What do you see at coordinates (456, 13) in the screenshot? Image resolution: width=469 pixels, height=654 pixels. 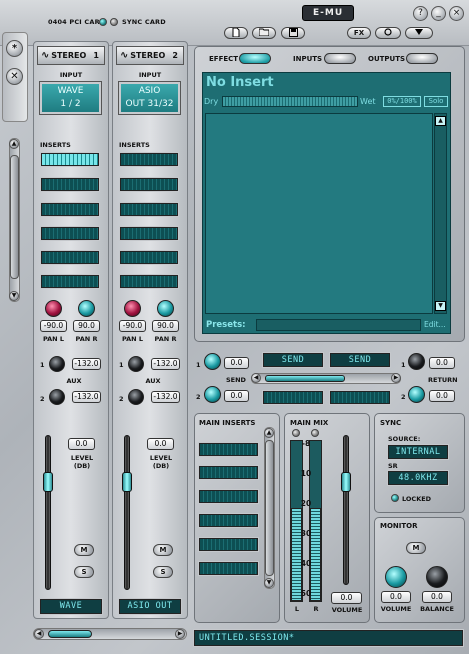 I see `close-button: ×` at bounding box center [456, 13].